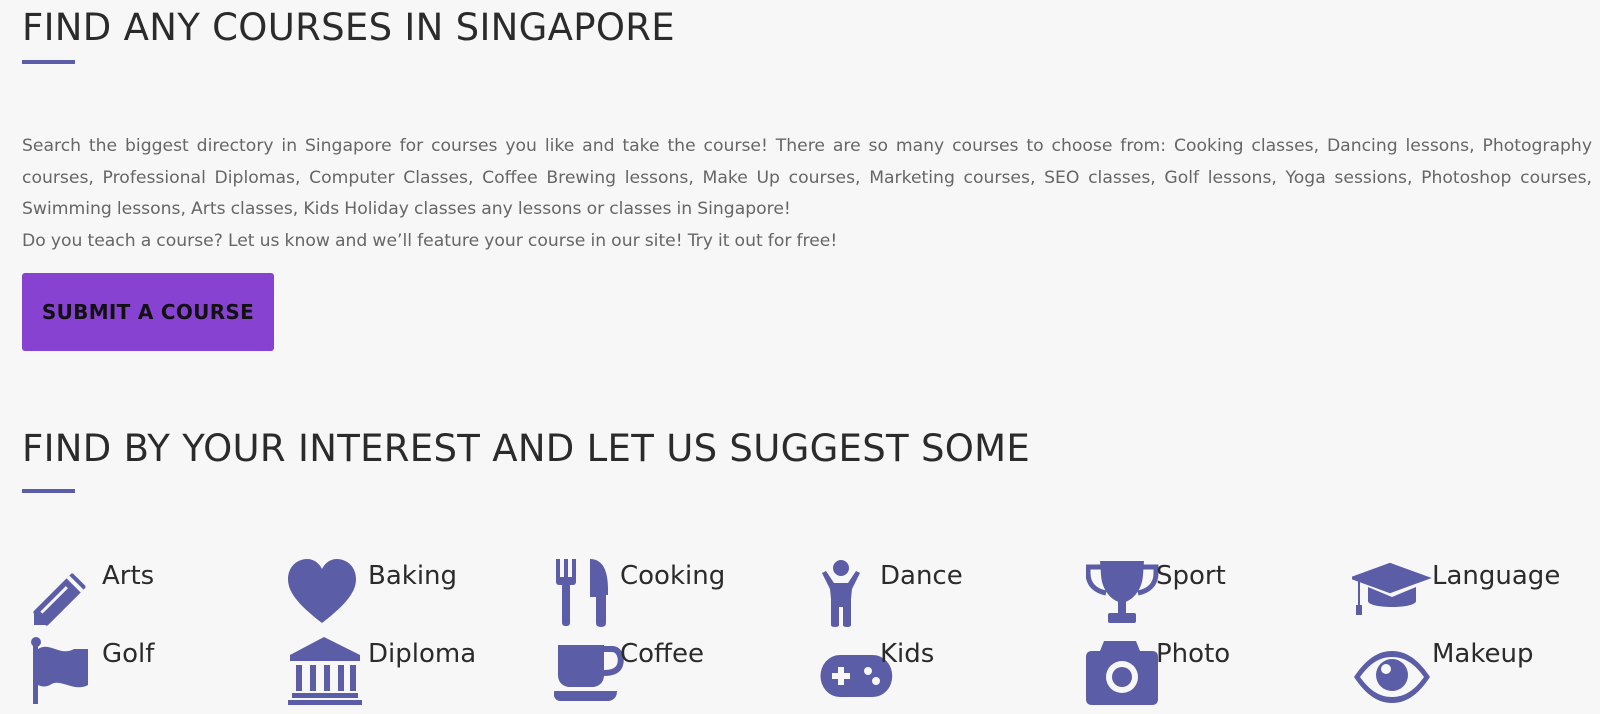 The height and width of the screenshot is (714, 1600). I want to click on category-label: Dance, so click(921, 576).